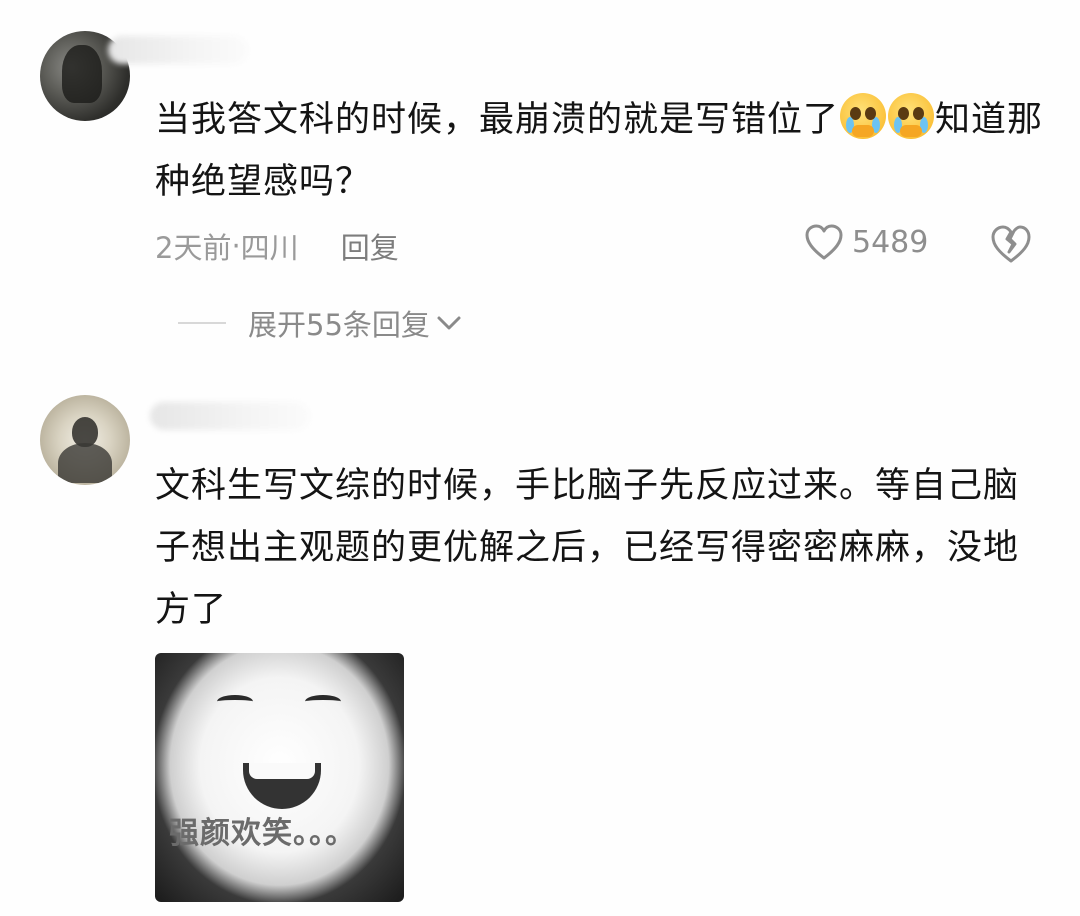 Image resolution: width=1080 pixels, height=916 pixels. Describe the element at coordinates (600, 151) in the screenshot. I see `comment-text: 当我答文科的时候，最崩溃的就是写错位了 知道那种绝望感吗？` at that location.